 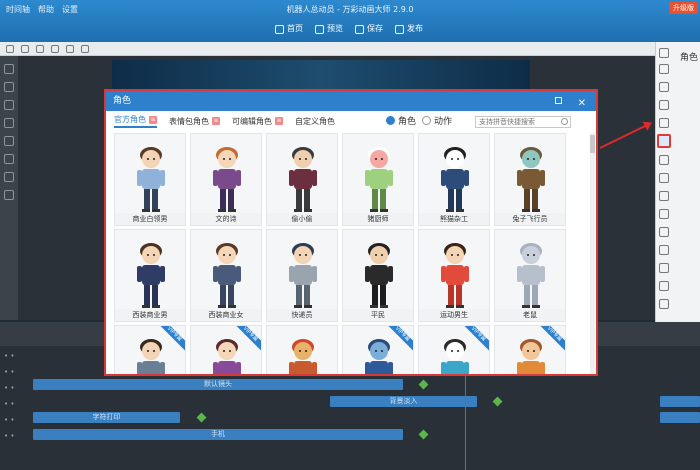 What do you see at coordinates (302, 179) in the screenshot?
I see `character-card: 偷小偷` at bounding box center [302, 179].